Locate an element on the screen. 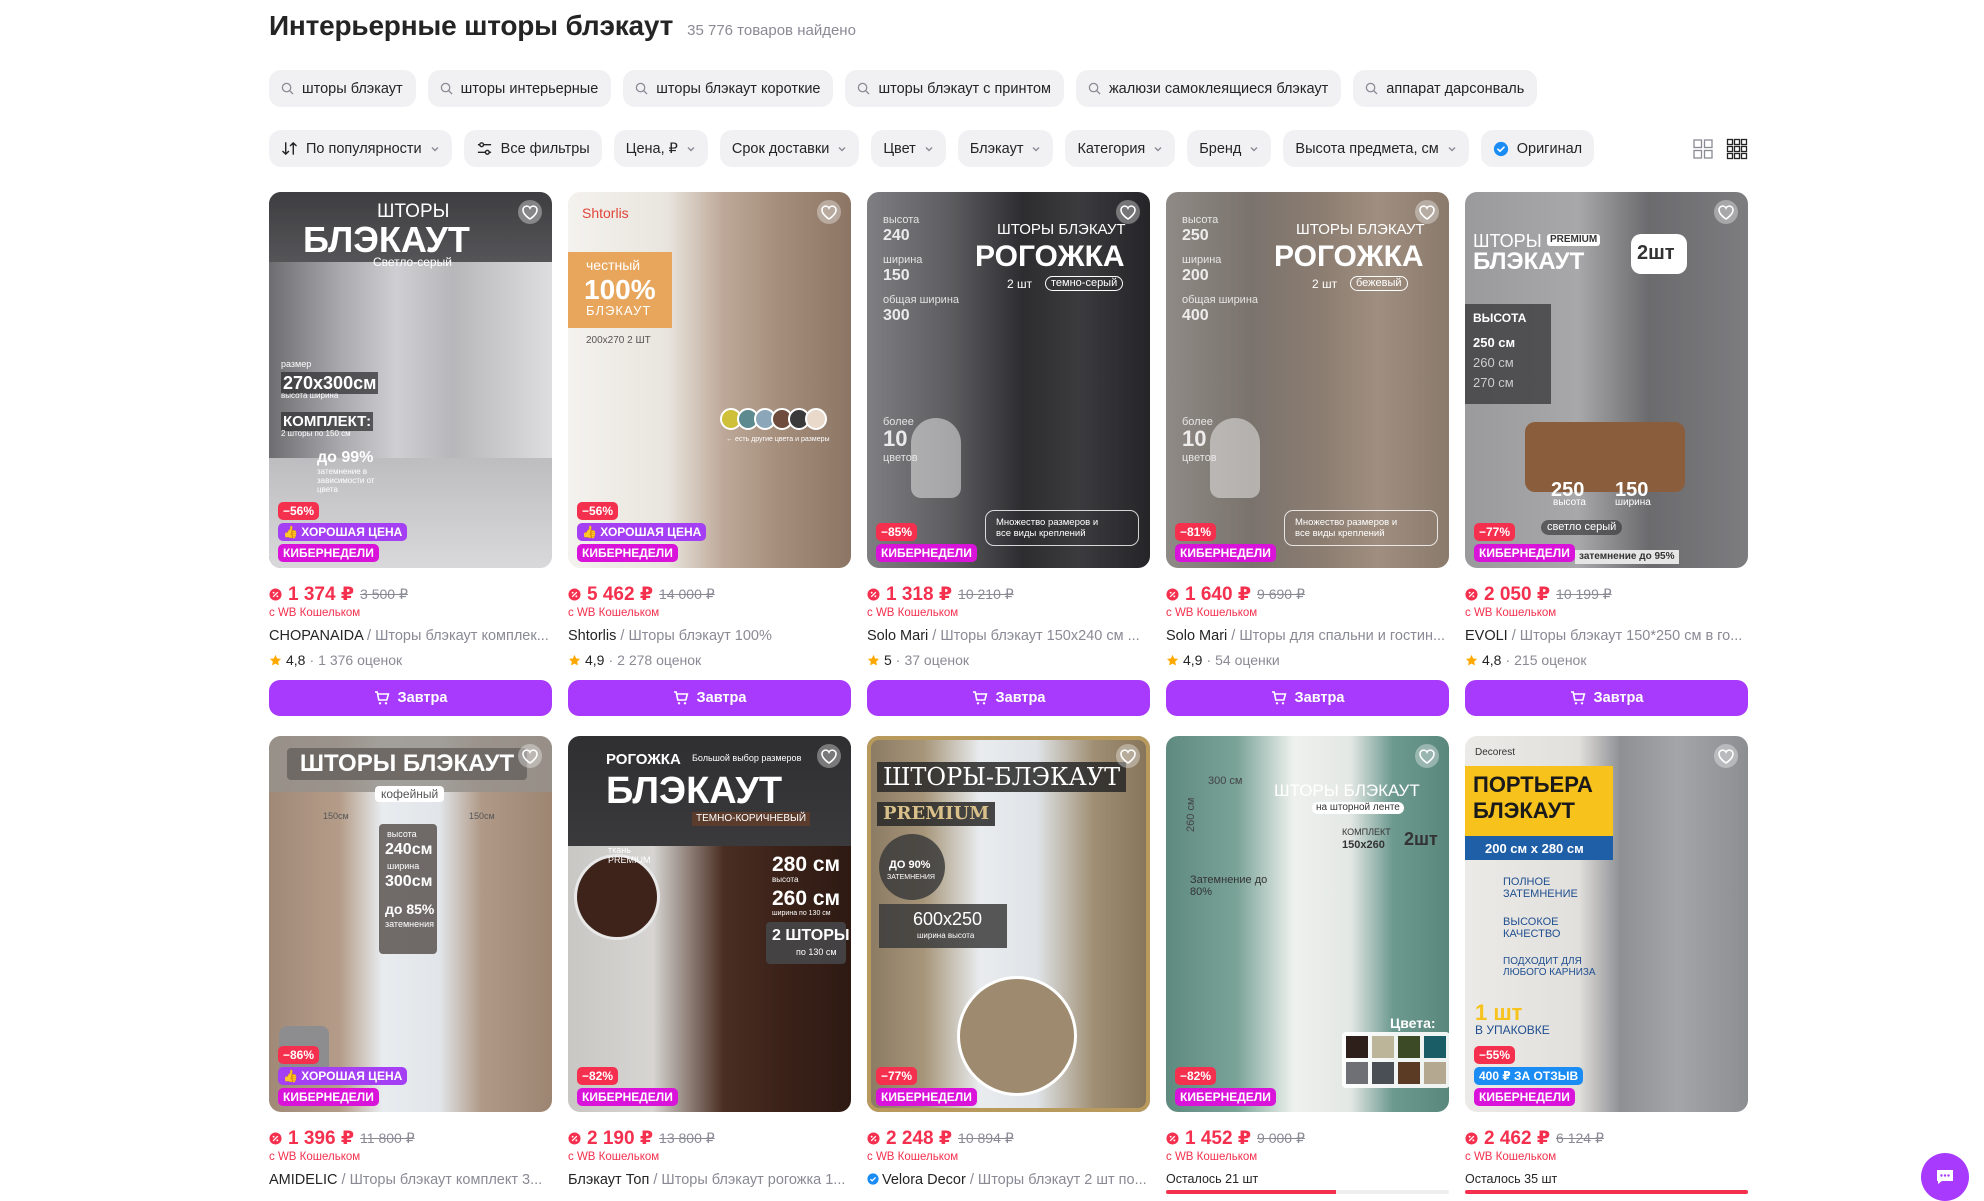  filter-brand: Бренд is located at coordinates (1229, 148).